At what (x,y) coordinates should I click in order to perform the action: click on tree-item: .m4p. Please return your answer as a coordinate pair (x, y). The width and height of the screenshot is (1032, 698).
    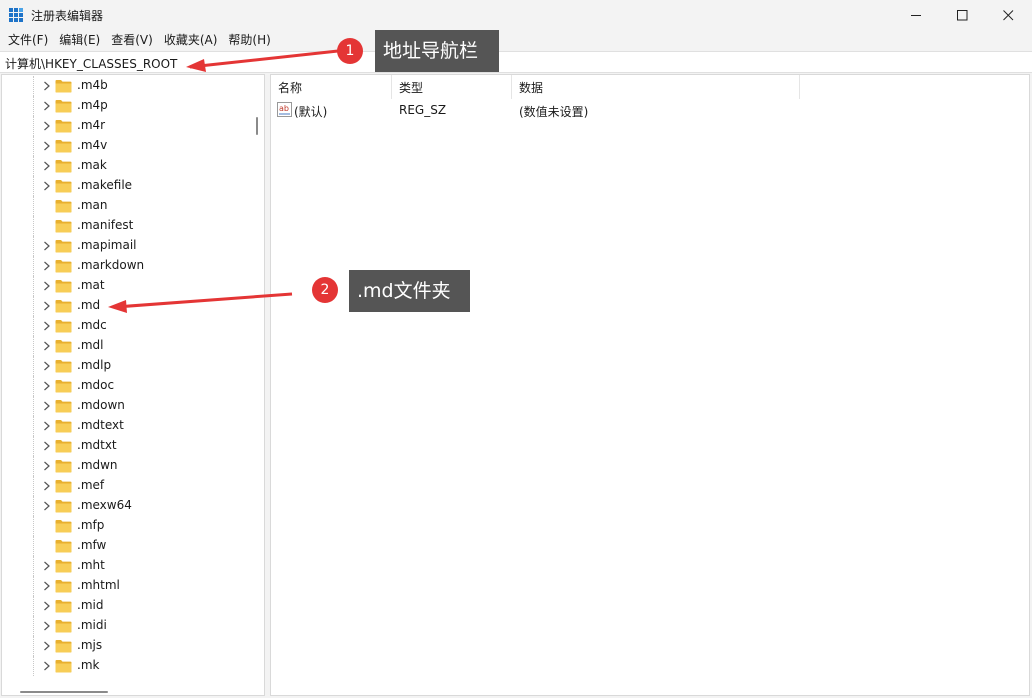
    Looking at the image, I should click on (126, 106).